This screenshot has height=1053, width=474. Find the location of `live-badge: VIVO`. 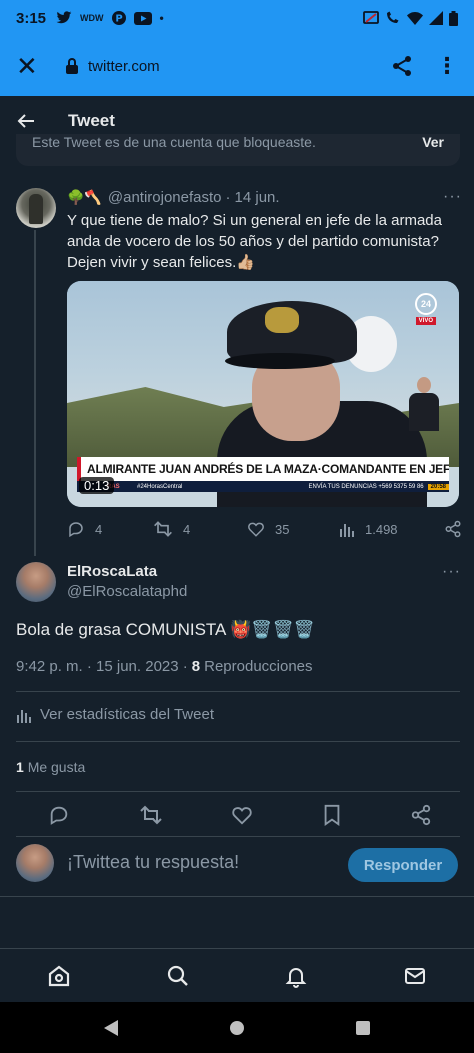

live-badge: VIVO is located at coordinates (425, 321).